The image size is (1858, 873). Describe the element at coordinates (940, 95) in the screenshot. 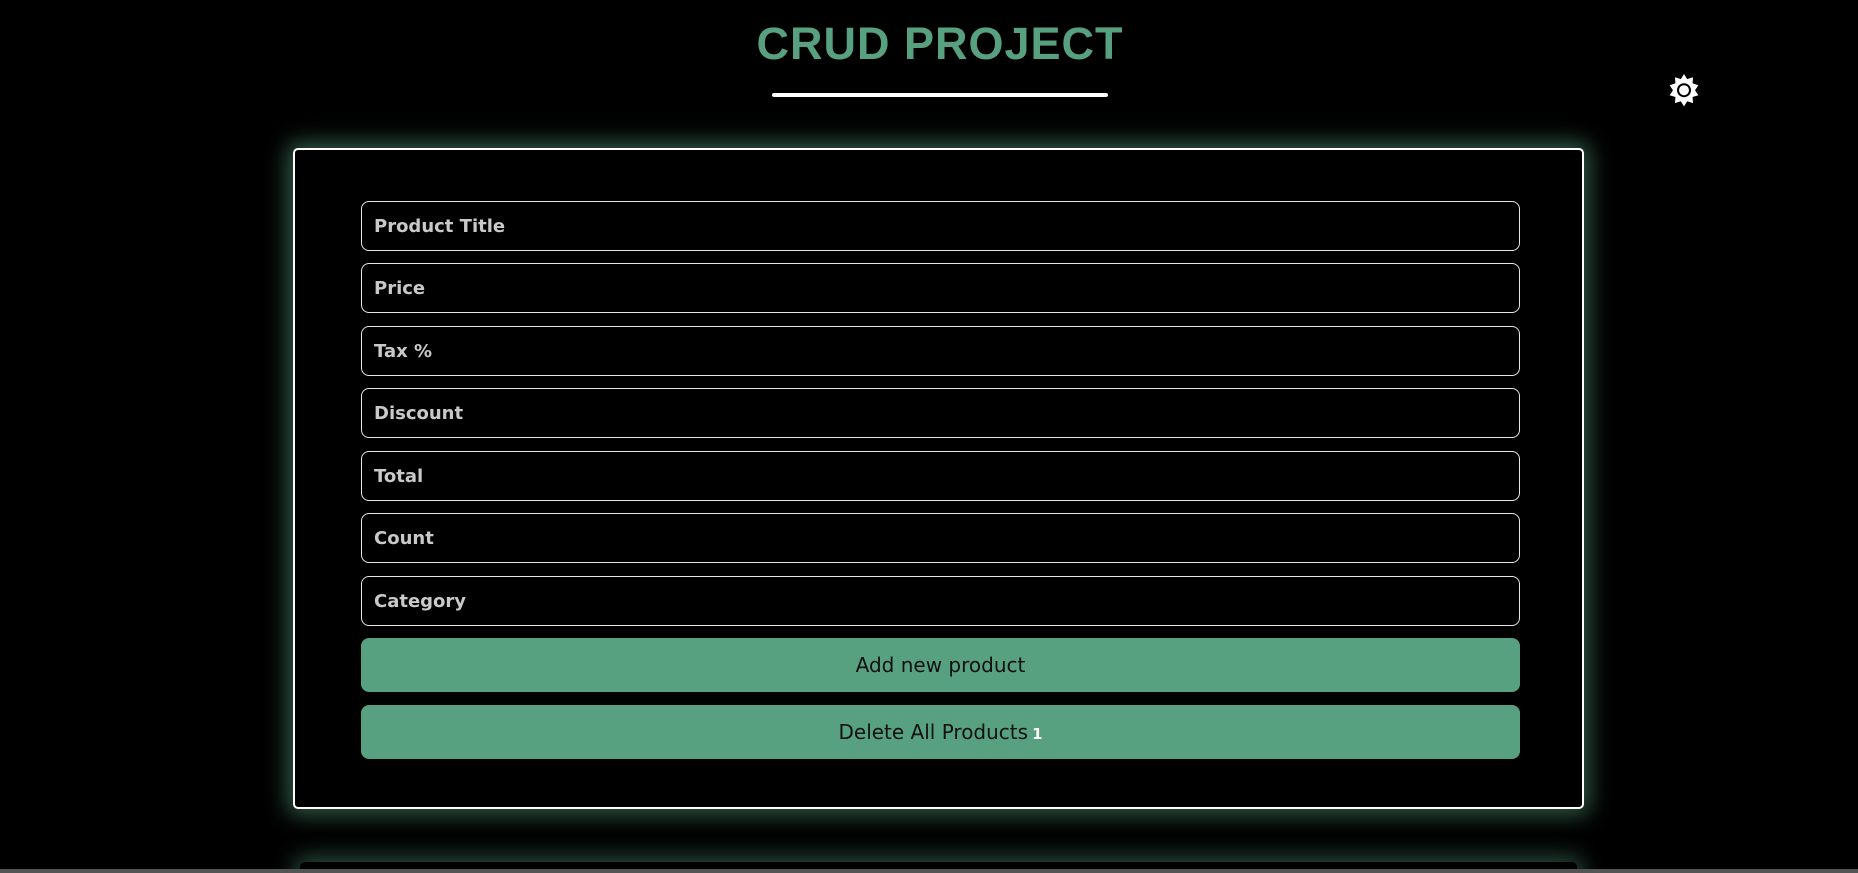

I see `title-underline` at that location.